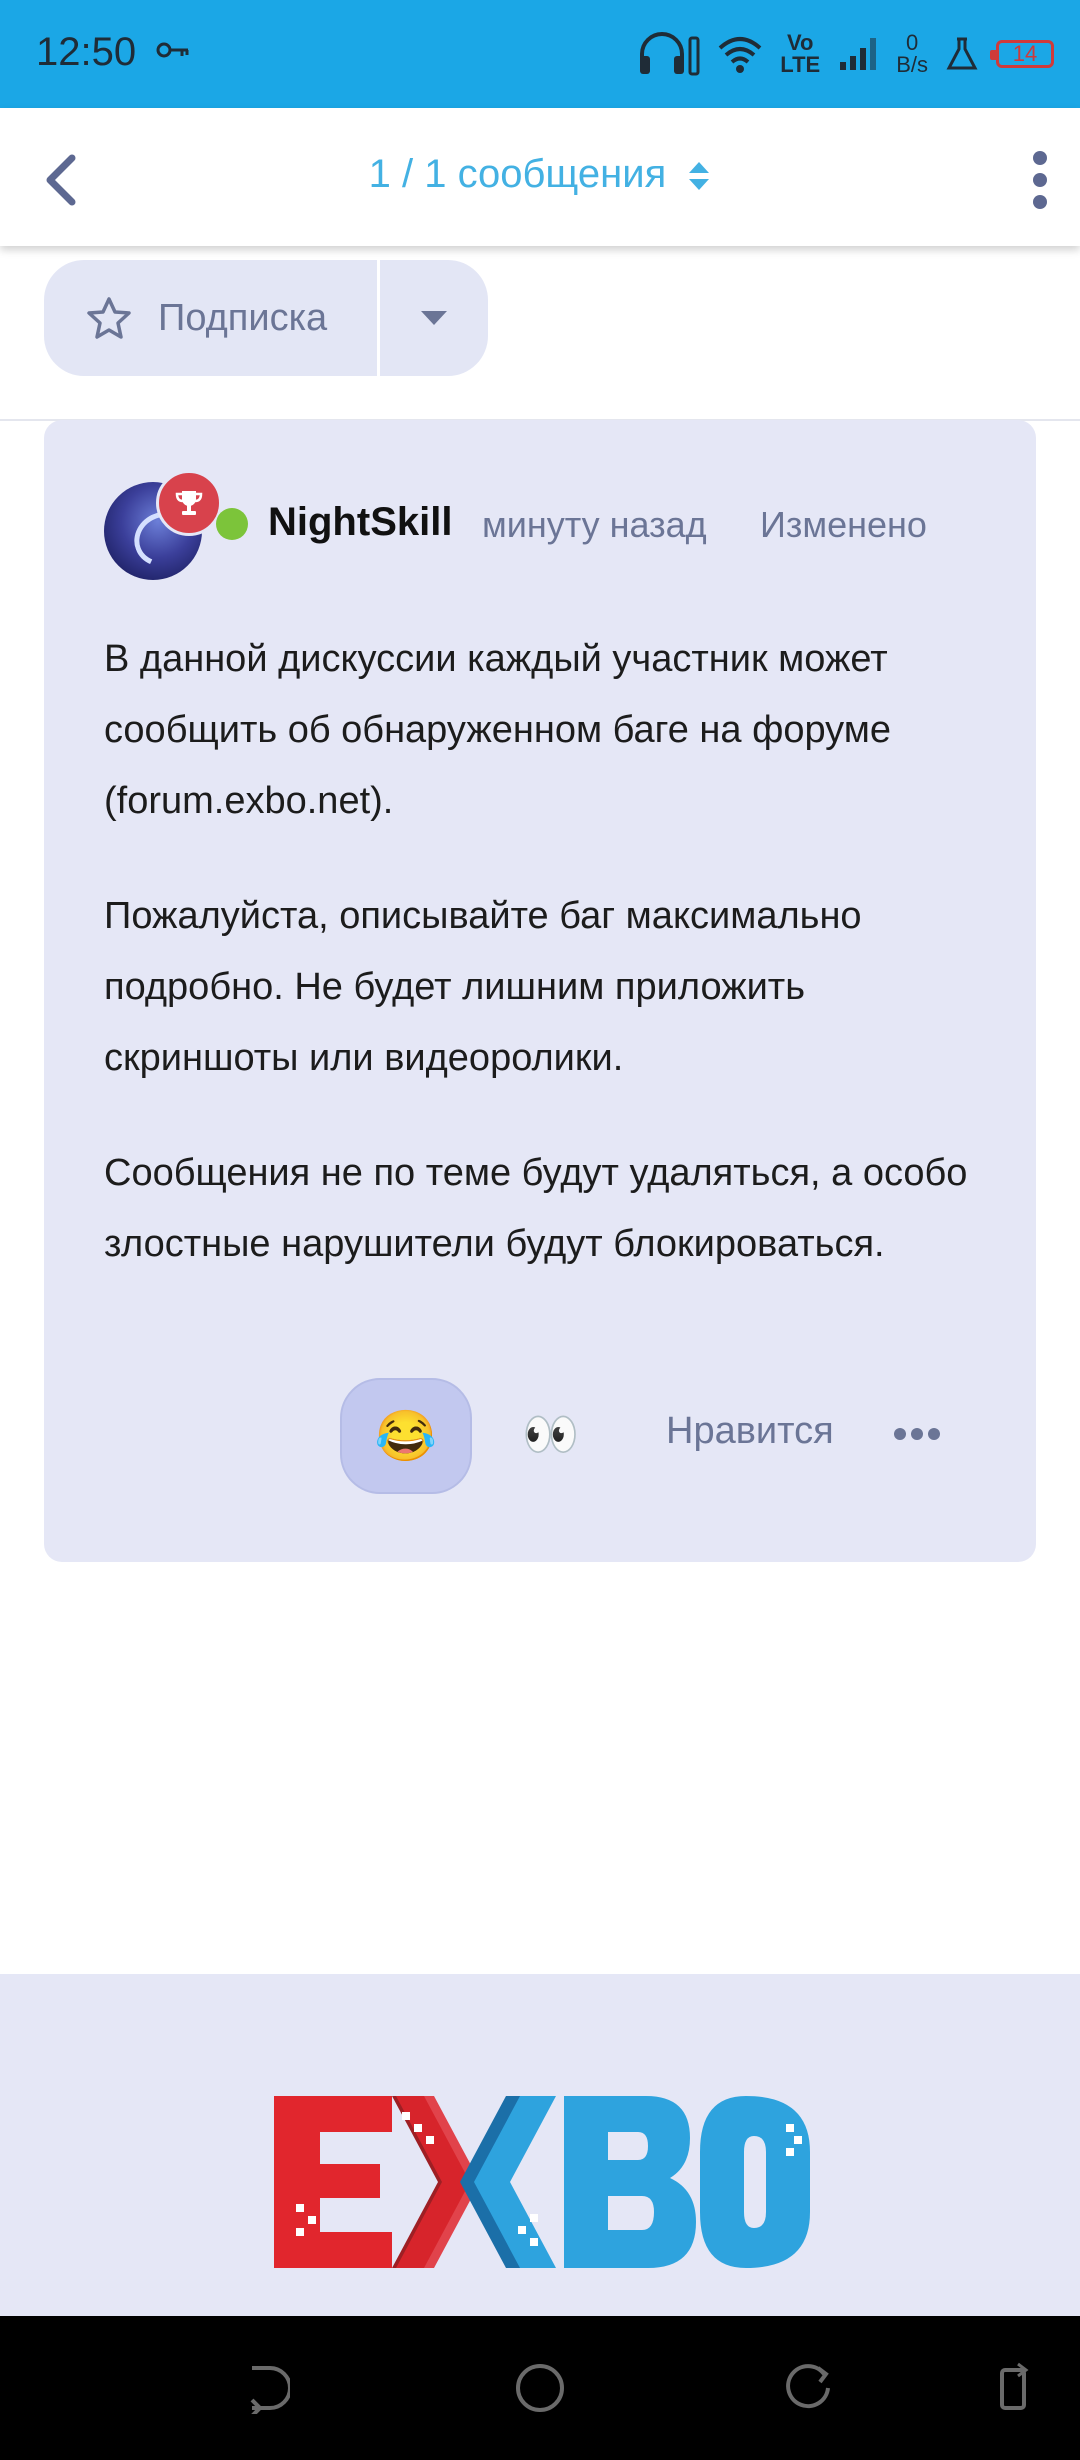 This screenshot has width=1080, height=2460. I want to click on volte-indicator: Vo LTE, so click(800, 54).